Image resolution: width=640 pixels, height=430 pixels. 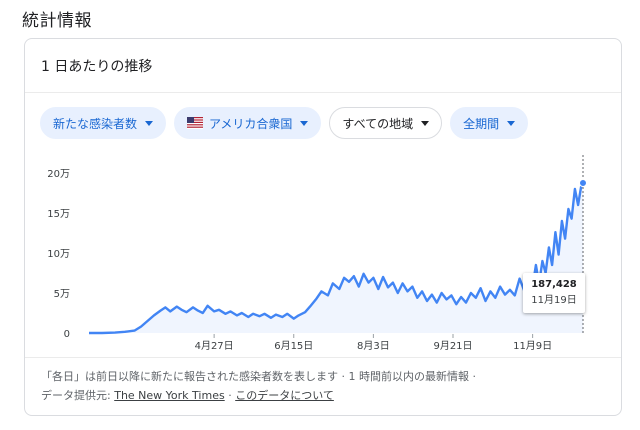 I want to click on country-chip: アメリカ合衆国, so click(x=248, y=123).